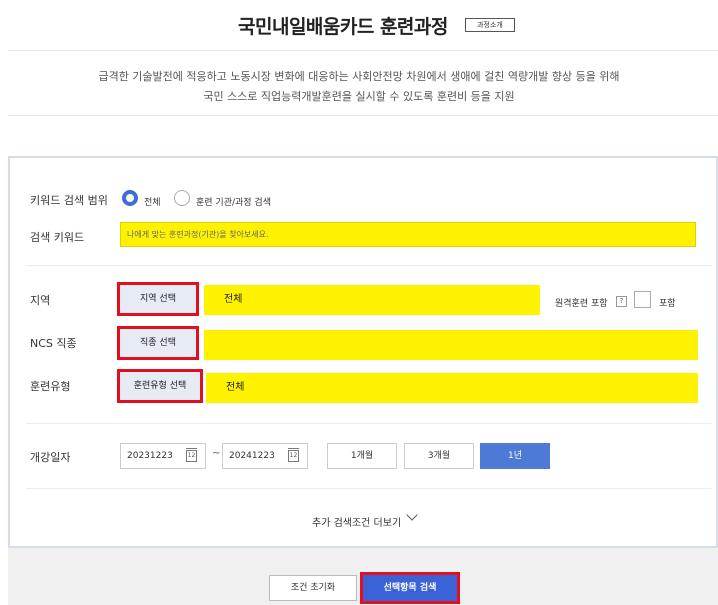 The height and width of the screenshot is (605, 718). I want to click on region-select-button: 지역 선택, so click(158, 299).